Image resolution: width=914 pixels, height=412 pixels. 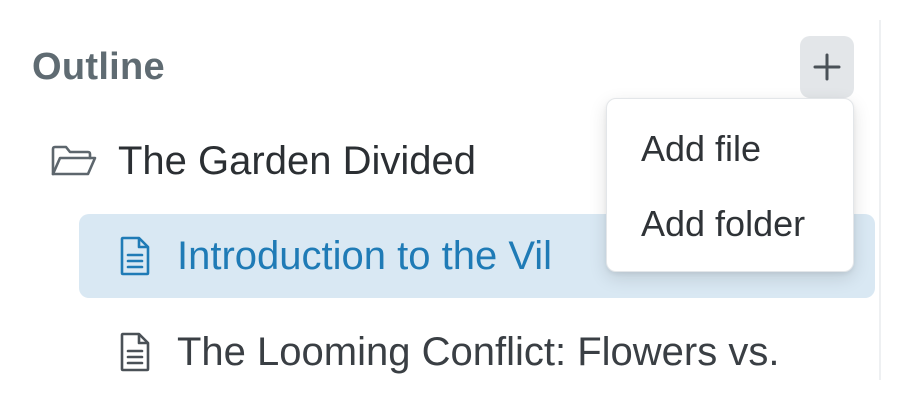 What do you see at coordinates (730, 149) in the screenshot?
I see `menu-item-add-file: Add file` at bounding box center [730, 149].